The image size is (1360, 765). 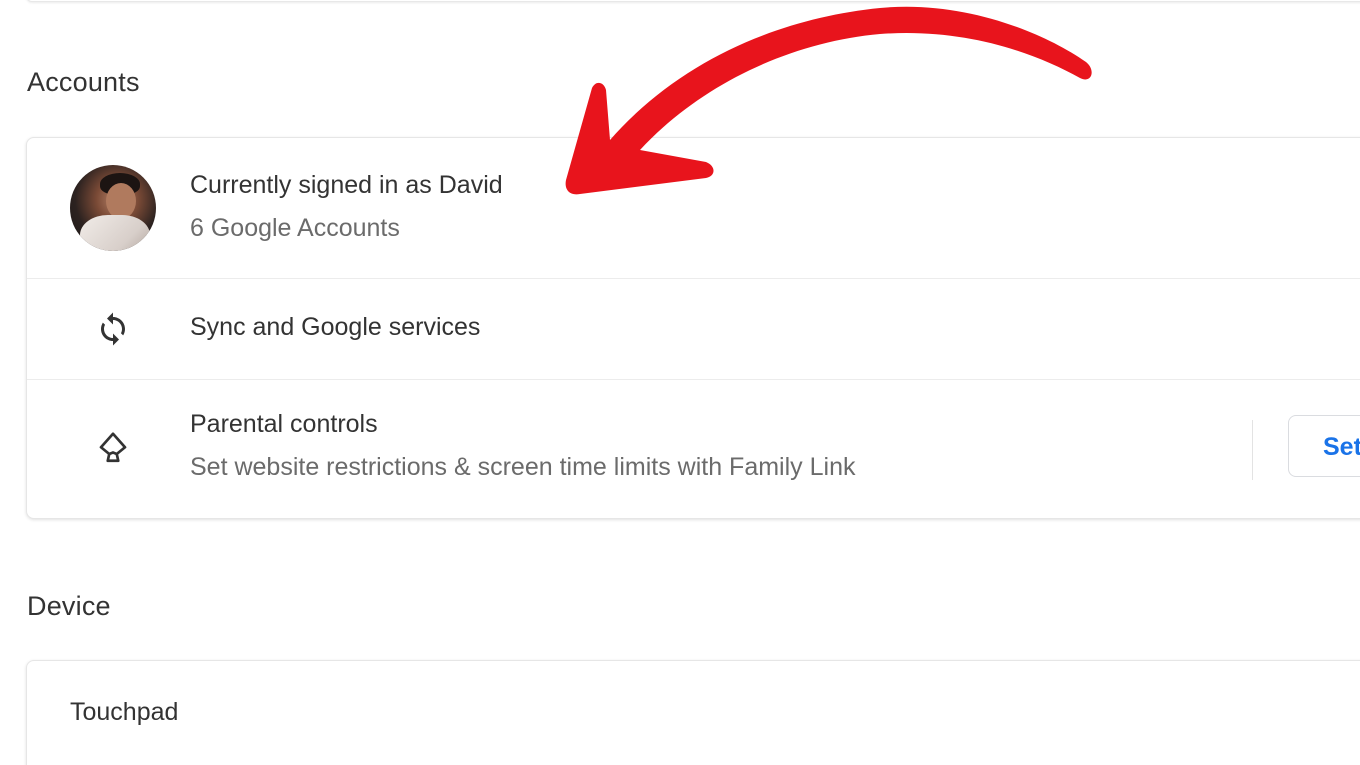 What do you see at coordinates (693, 1) in the screenshot?
I see `previous-section-card` at bounding box center [693, 1].